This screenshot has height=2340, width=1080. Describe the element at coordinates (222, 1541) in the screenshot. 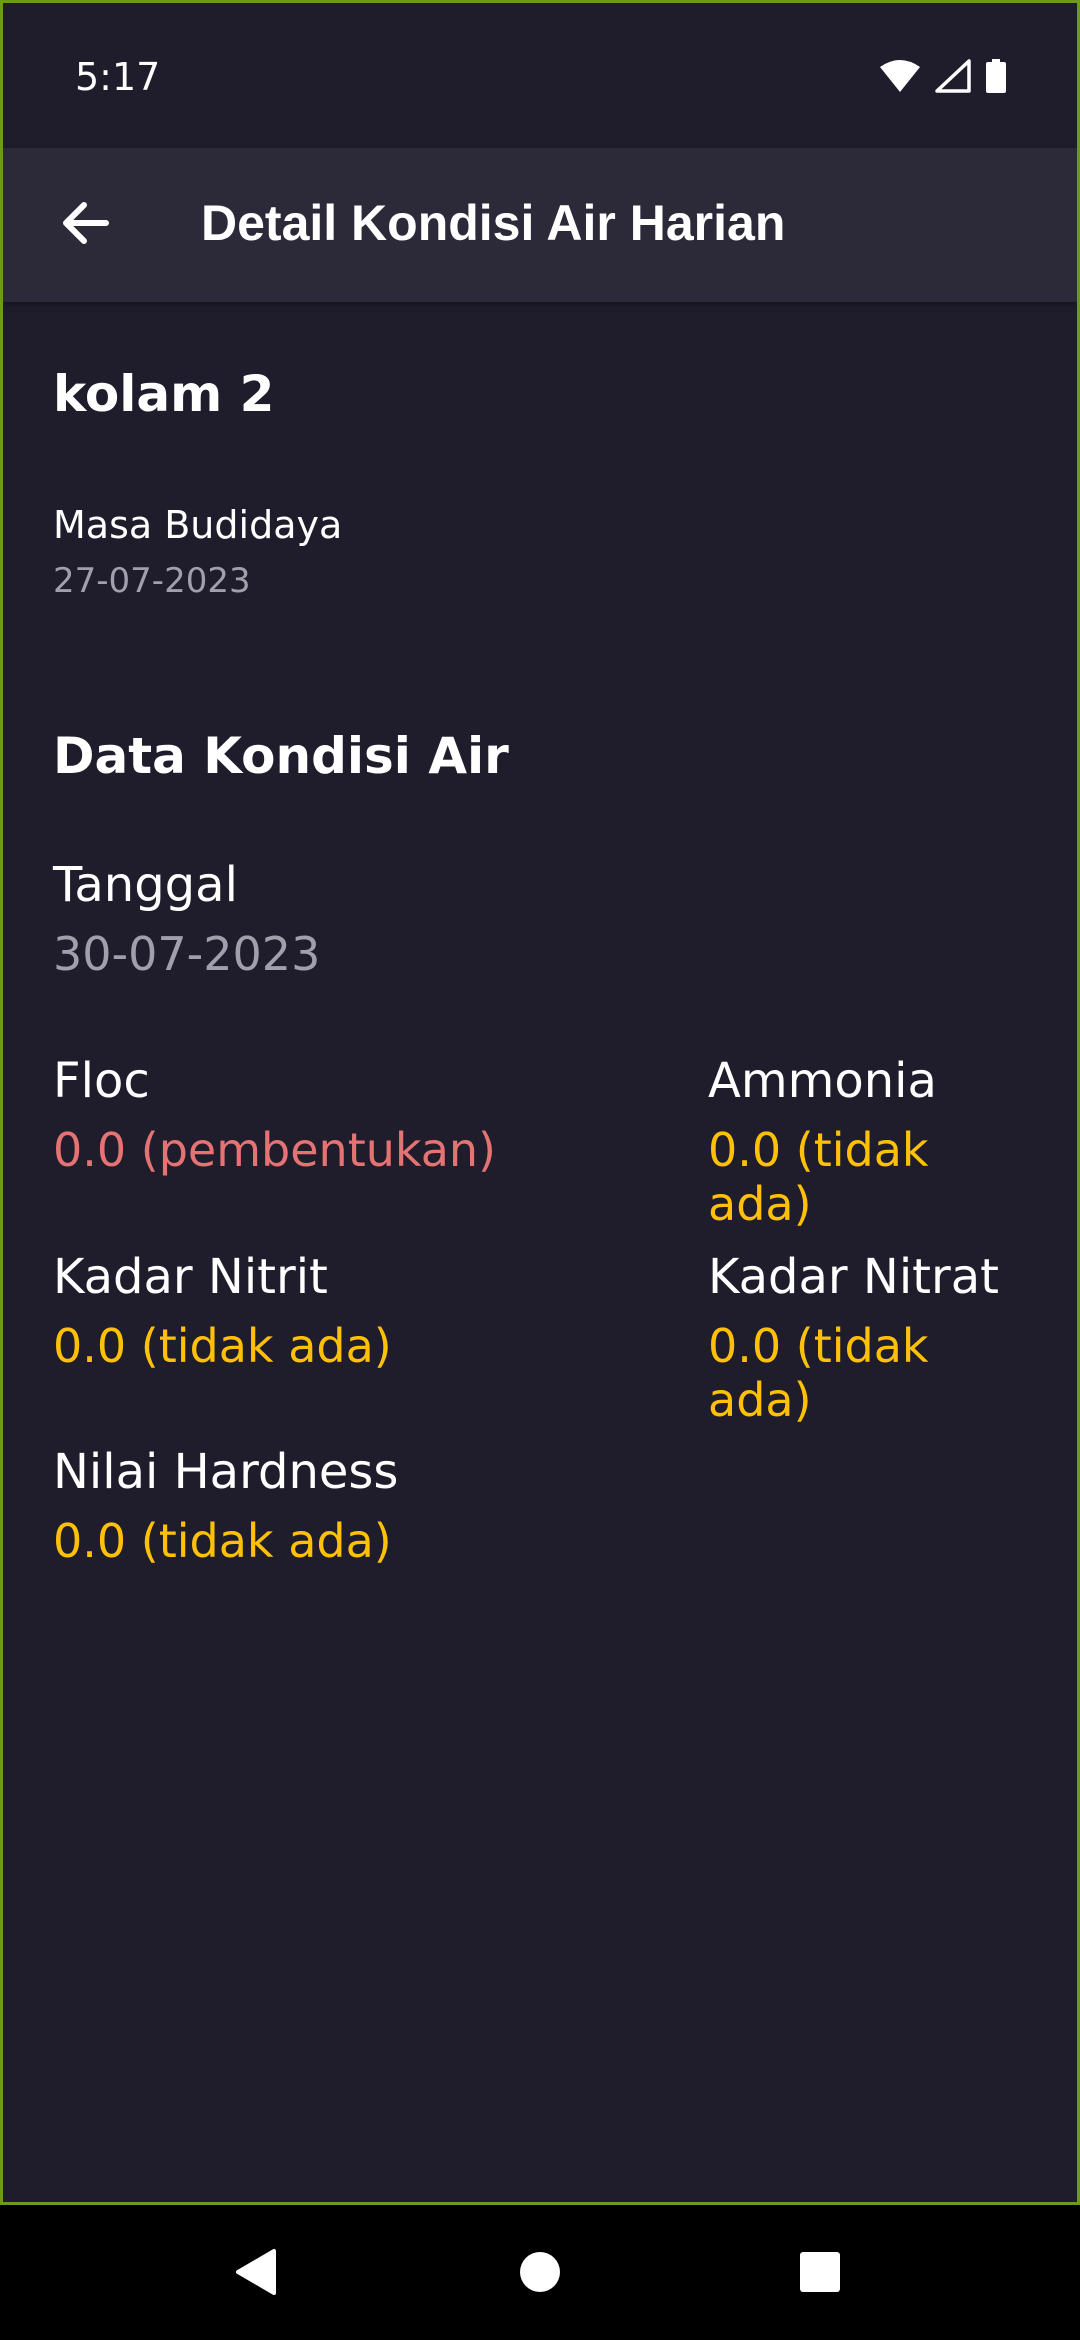

I see `hardness-value: 0.0 (tidak ada)` at that location.